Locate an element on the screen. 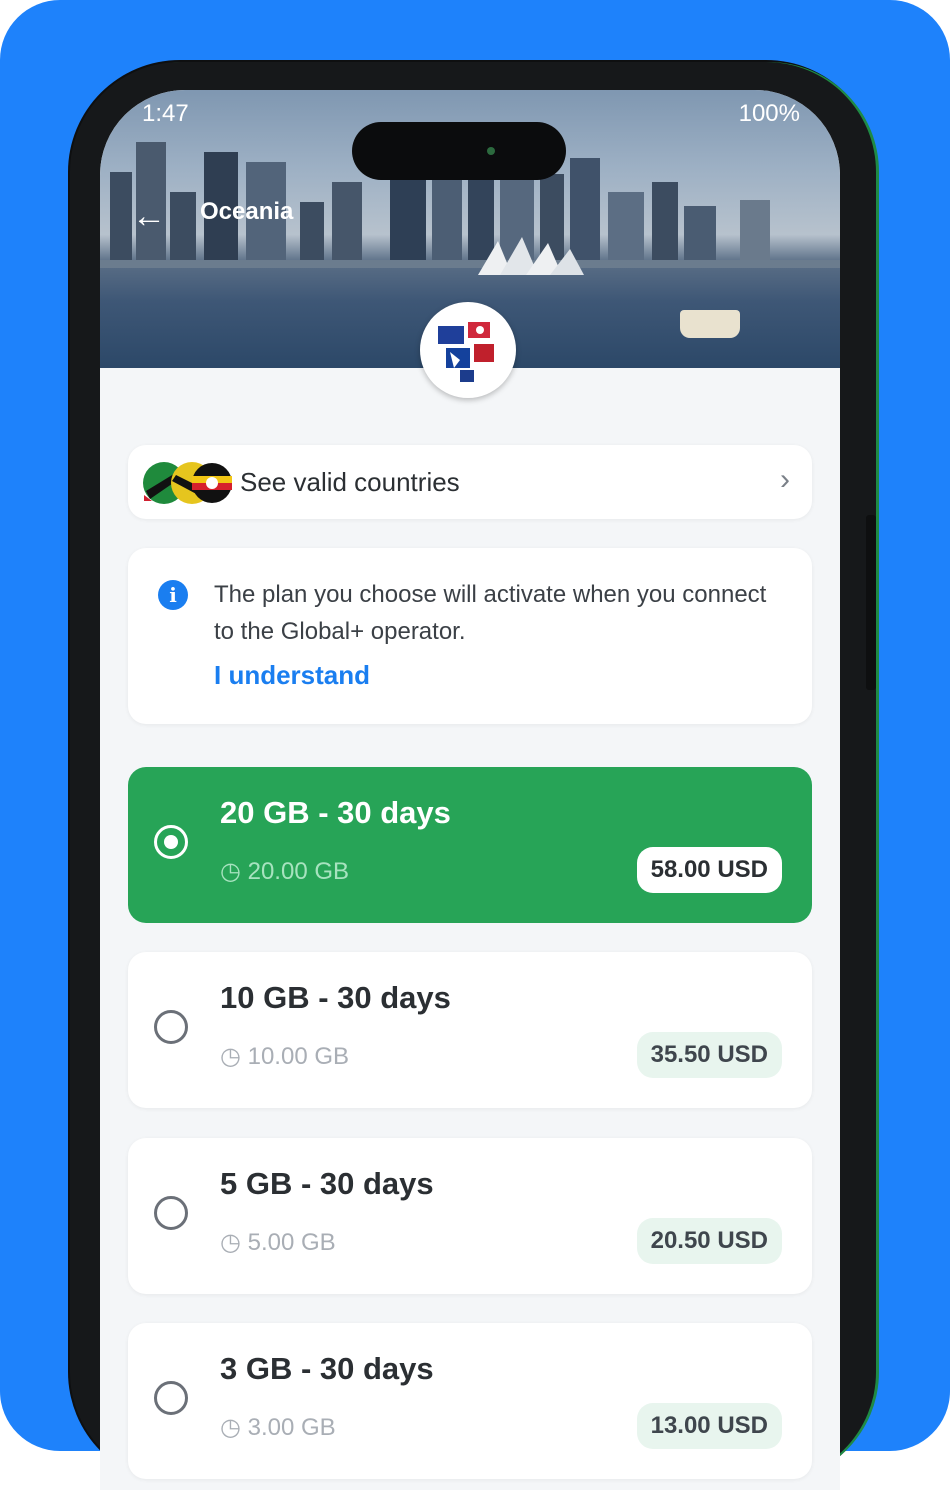 The image size is (950, 1490). camera-cutout is located at coordinates (459, 151).